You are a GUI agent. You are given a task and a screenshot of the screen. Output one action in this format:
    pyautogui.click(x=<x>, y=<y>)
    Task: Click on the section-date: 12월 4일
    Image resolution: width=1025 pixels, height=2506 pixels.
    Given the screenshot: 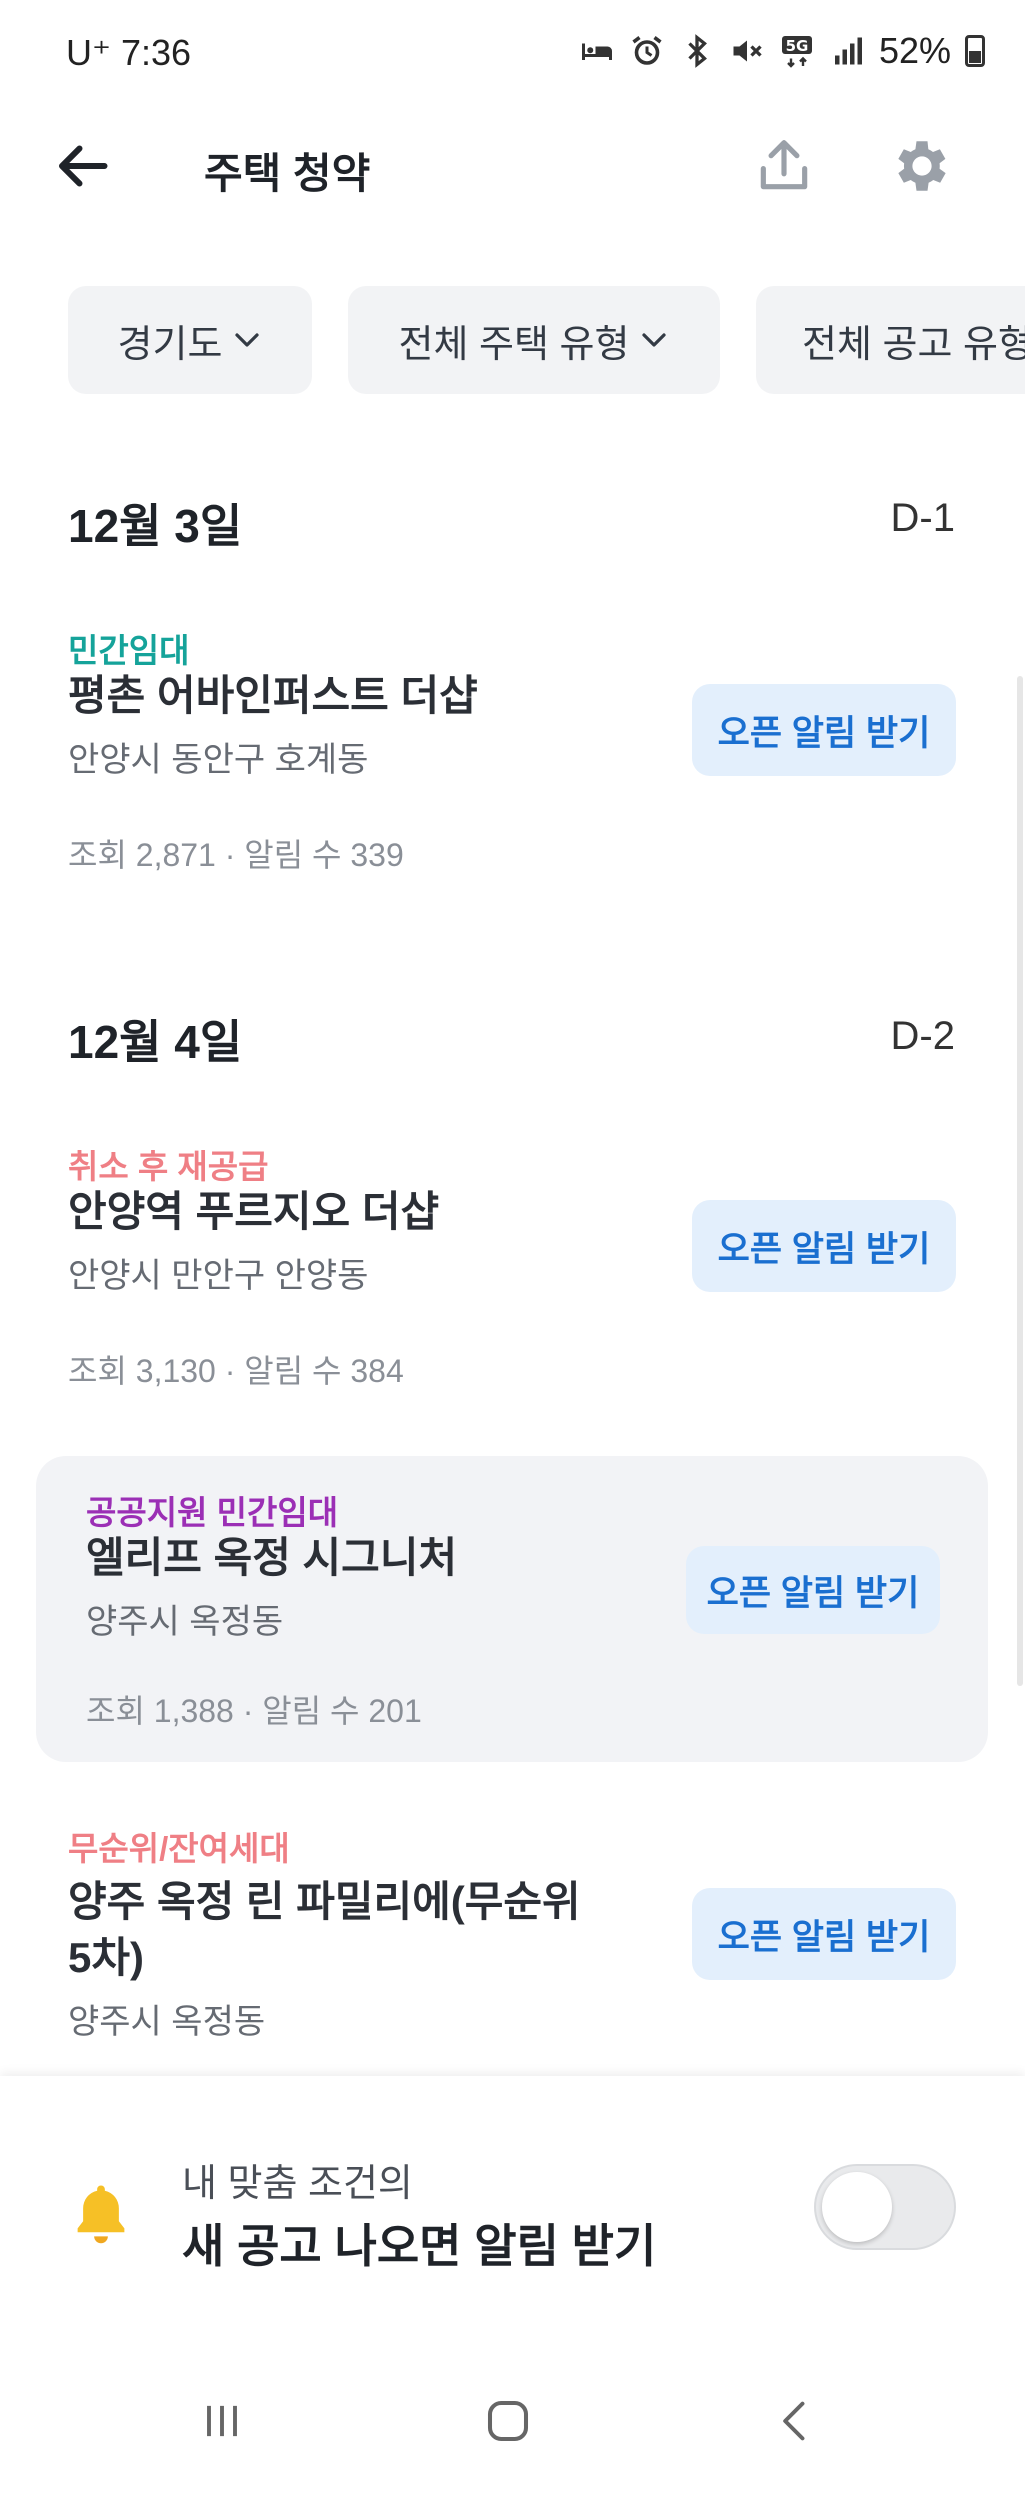 What is the action you would take?
    pyautogui.click(x=155, y=1042)
    